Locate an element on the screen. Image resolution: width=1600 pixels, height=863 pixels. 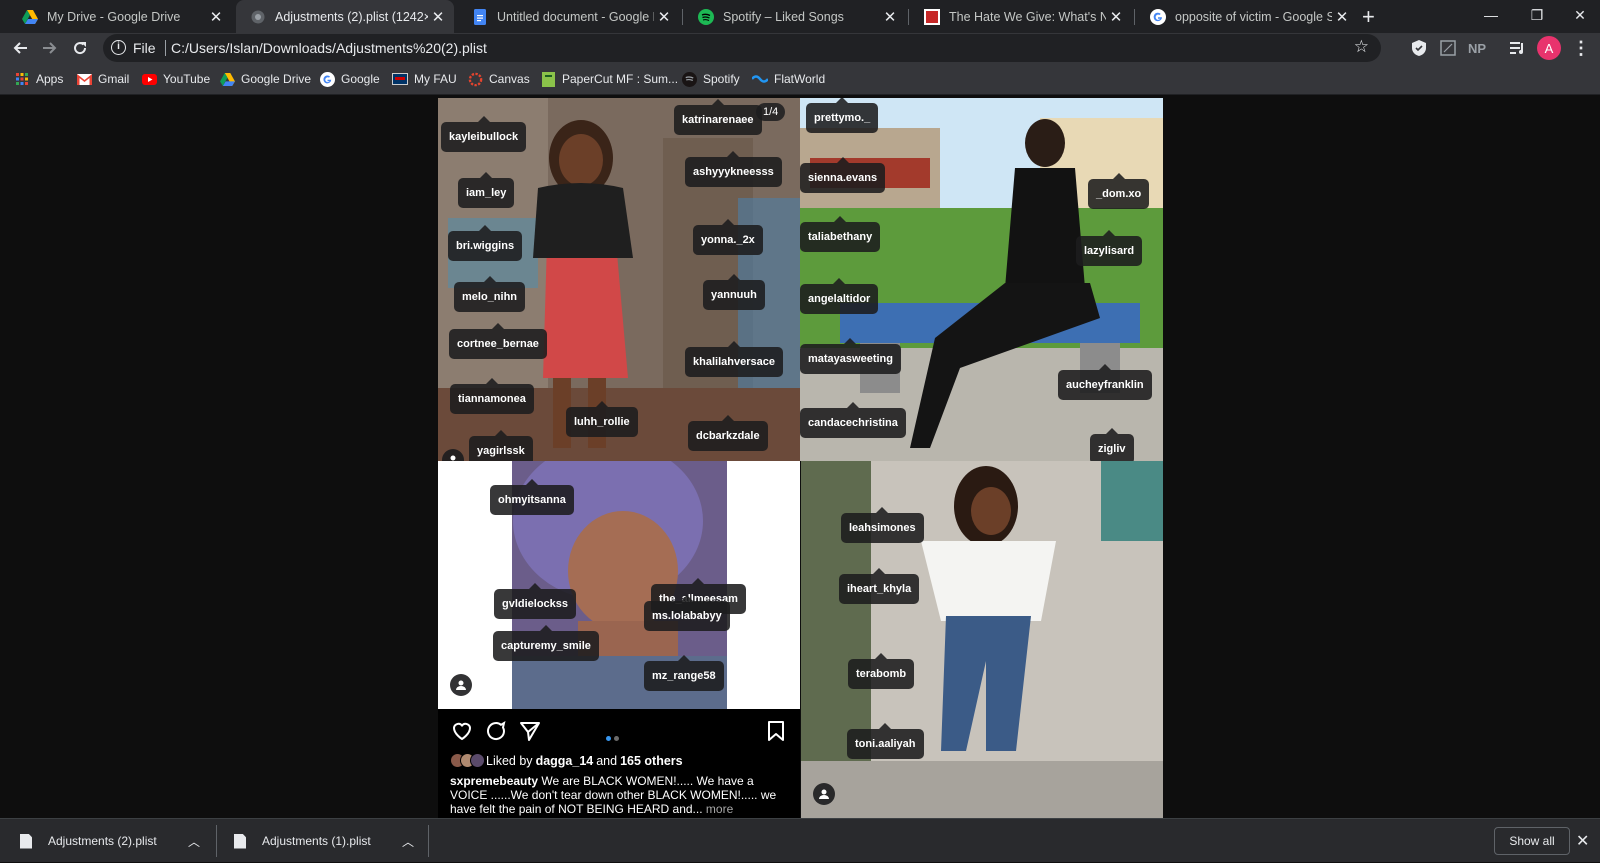
bookmark-icon is located at coordinates (776, 731).